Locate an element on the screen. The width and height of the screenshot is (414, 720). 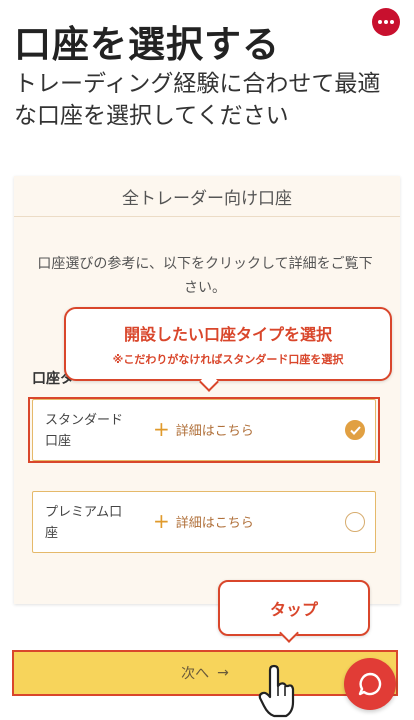
chat-button is located at coordinates (370, 684).